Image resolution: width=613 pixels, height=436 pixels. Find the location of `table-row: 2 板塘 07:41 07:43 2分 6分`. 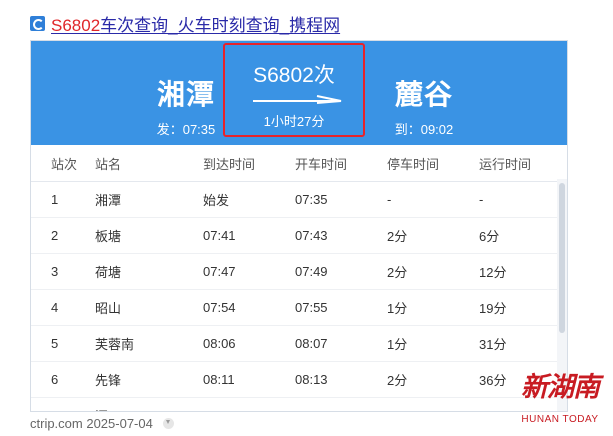

table-row: 2 板塘 07:41 07:43 2分 6分 is located at coordinates (299, 235).